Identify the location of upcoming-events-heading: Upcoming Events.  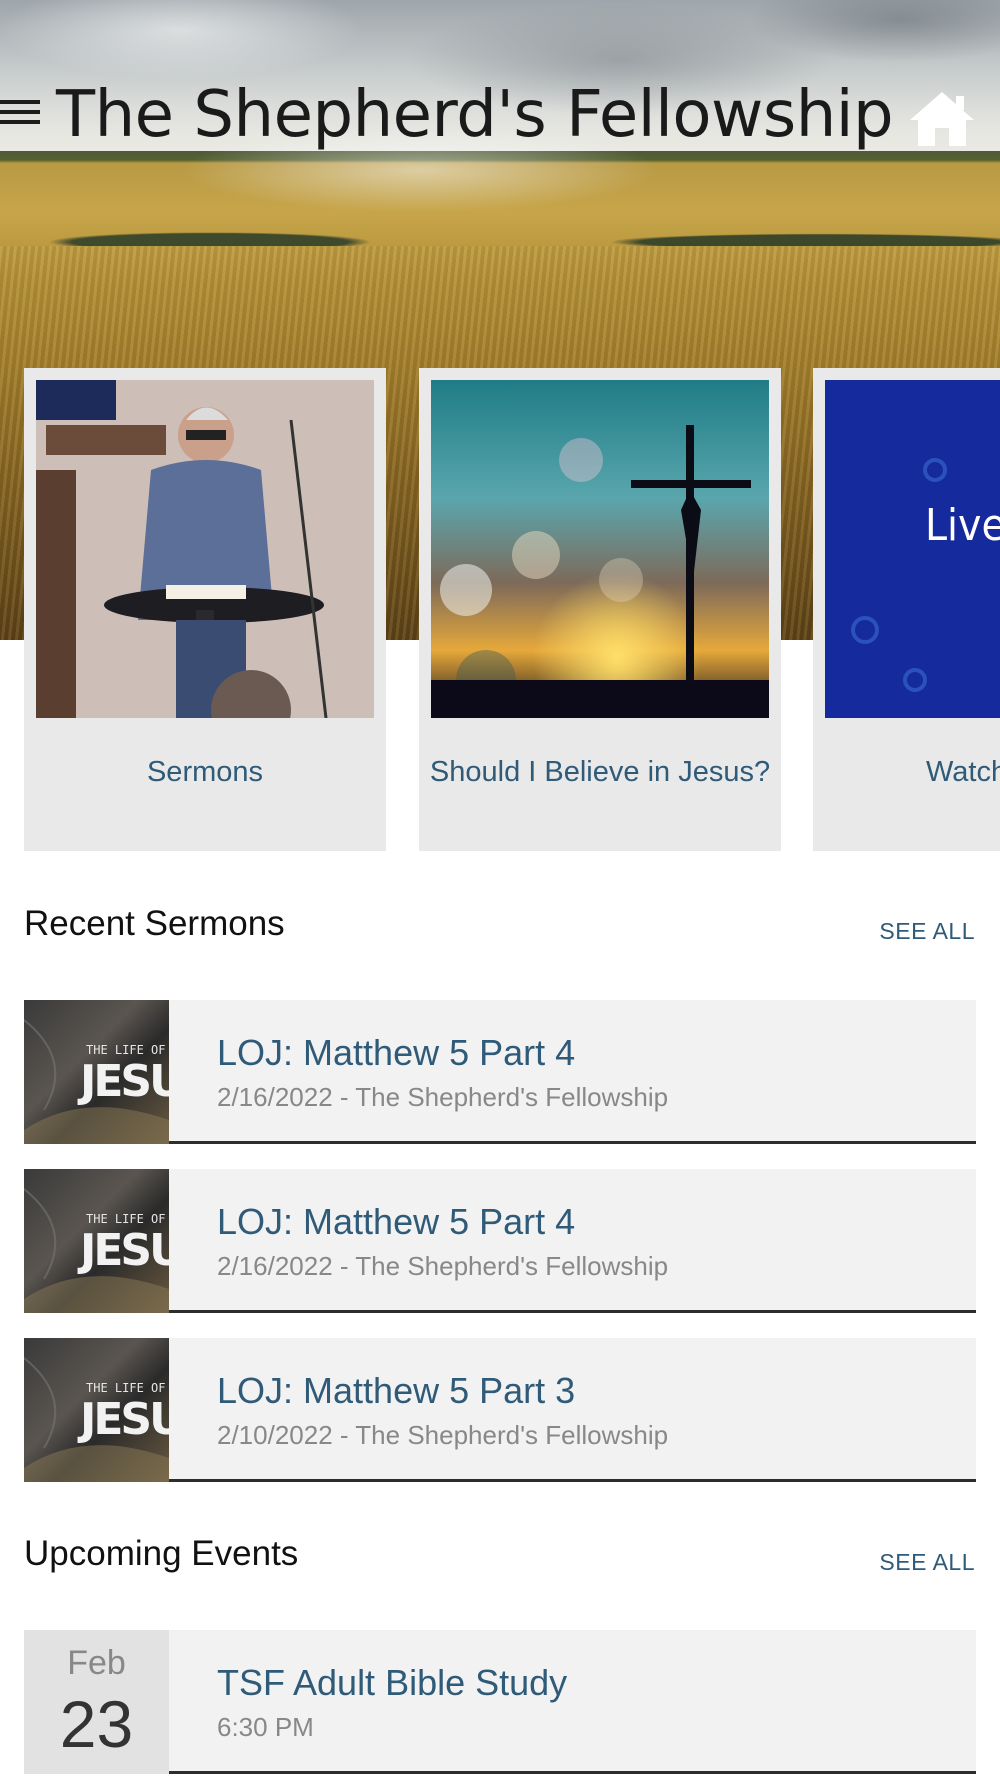
(161, 1553).